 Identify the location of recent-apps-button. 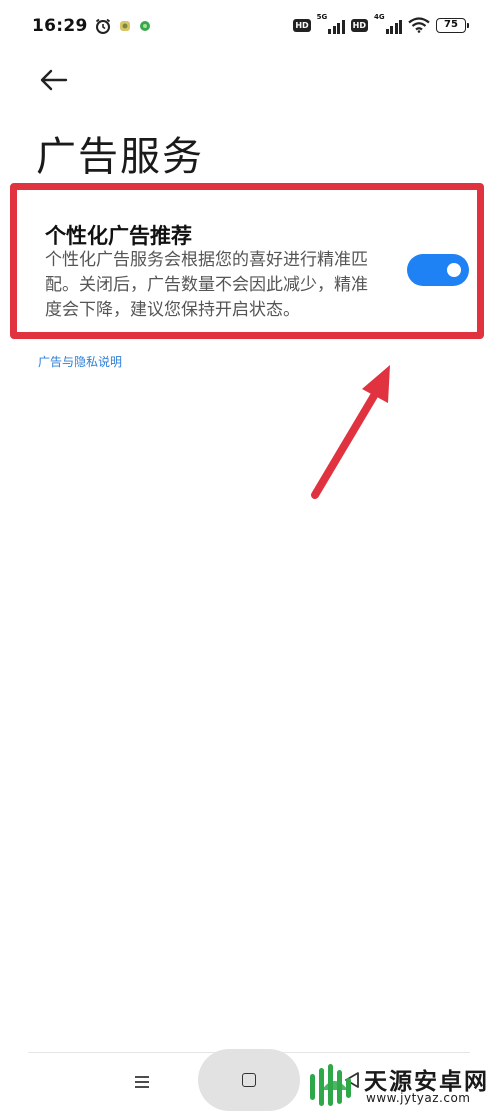
(142, 1082).